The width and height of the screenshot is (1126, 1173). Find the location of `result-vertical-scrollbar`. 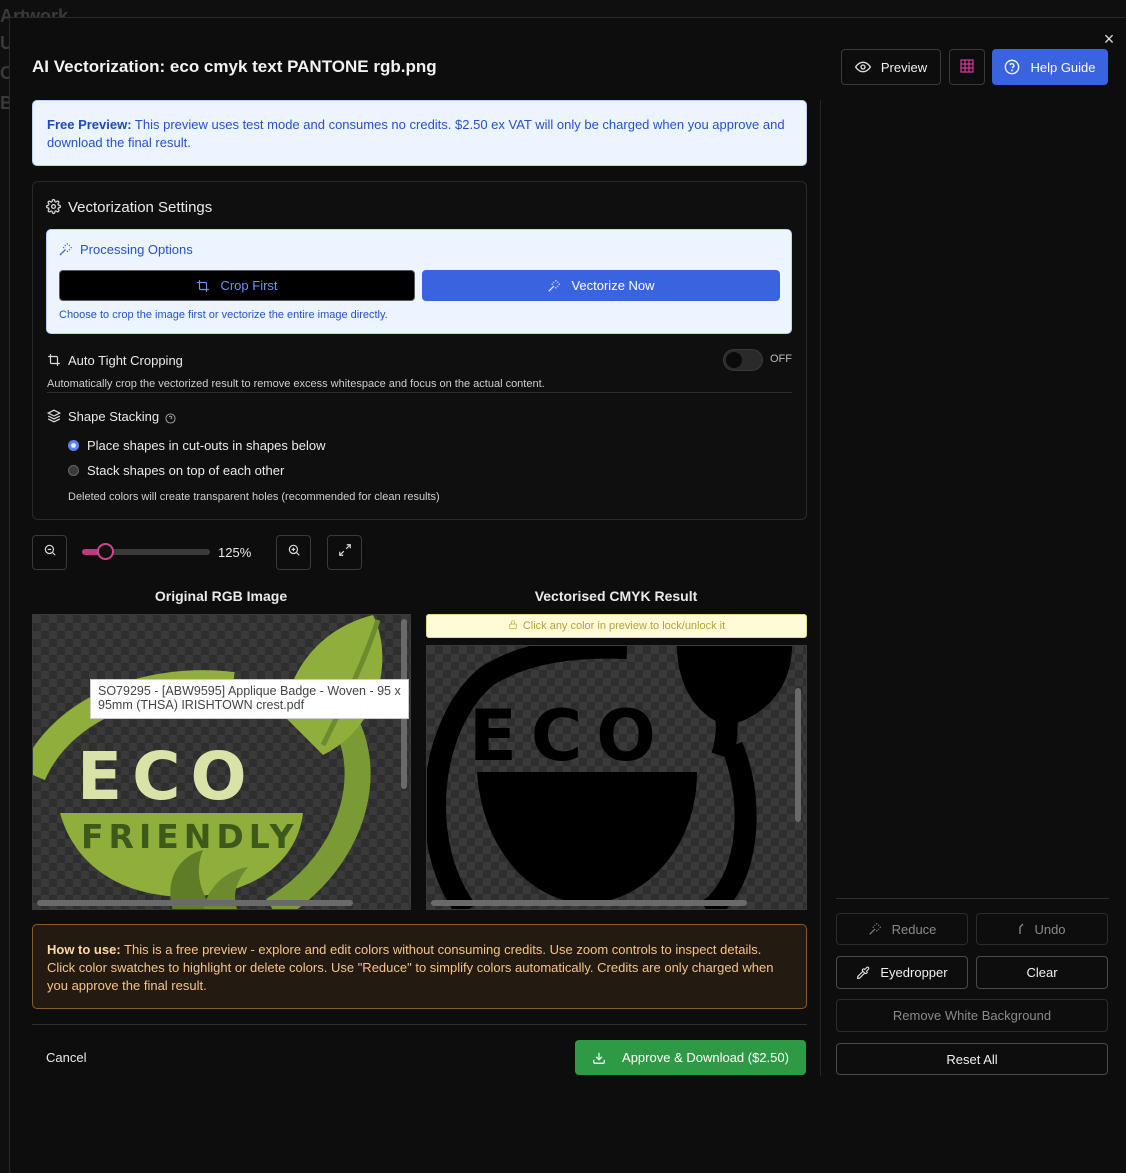

result-vertical-scrollbar is located at coordinates (798, 755).